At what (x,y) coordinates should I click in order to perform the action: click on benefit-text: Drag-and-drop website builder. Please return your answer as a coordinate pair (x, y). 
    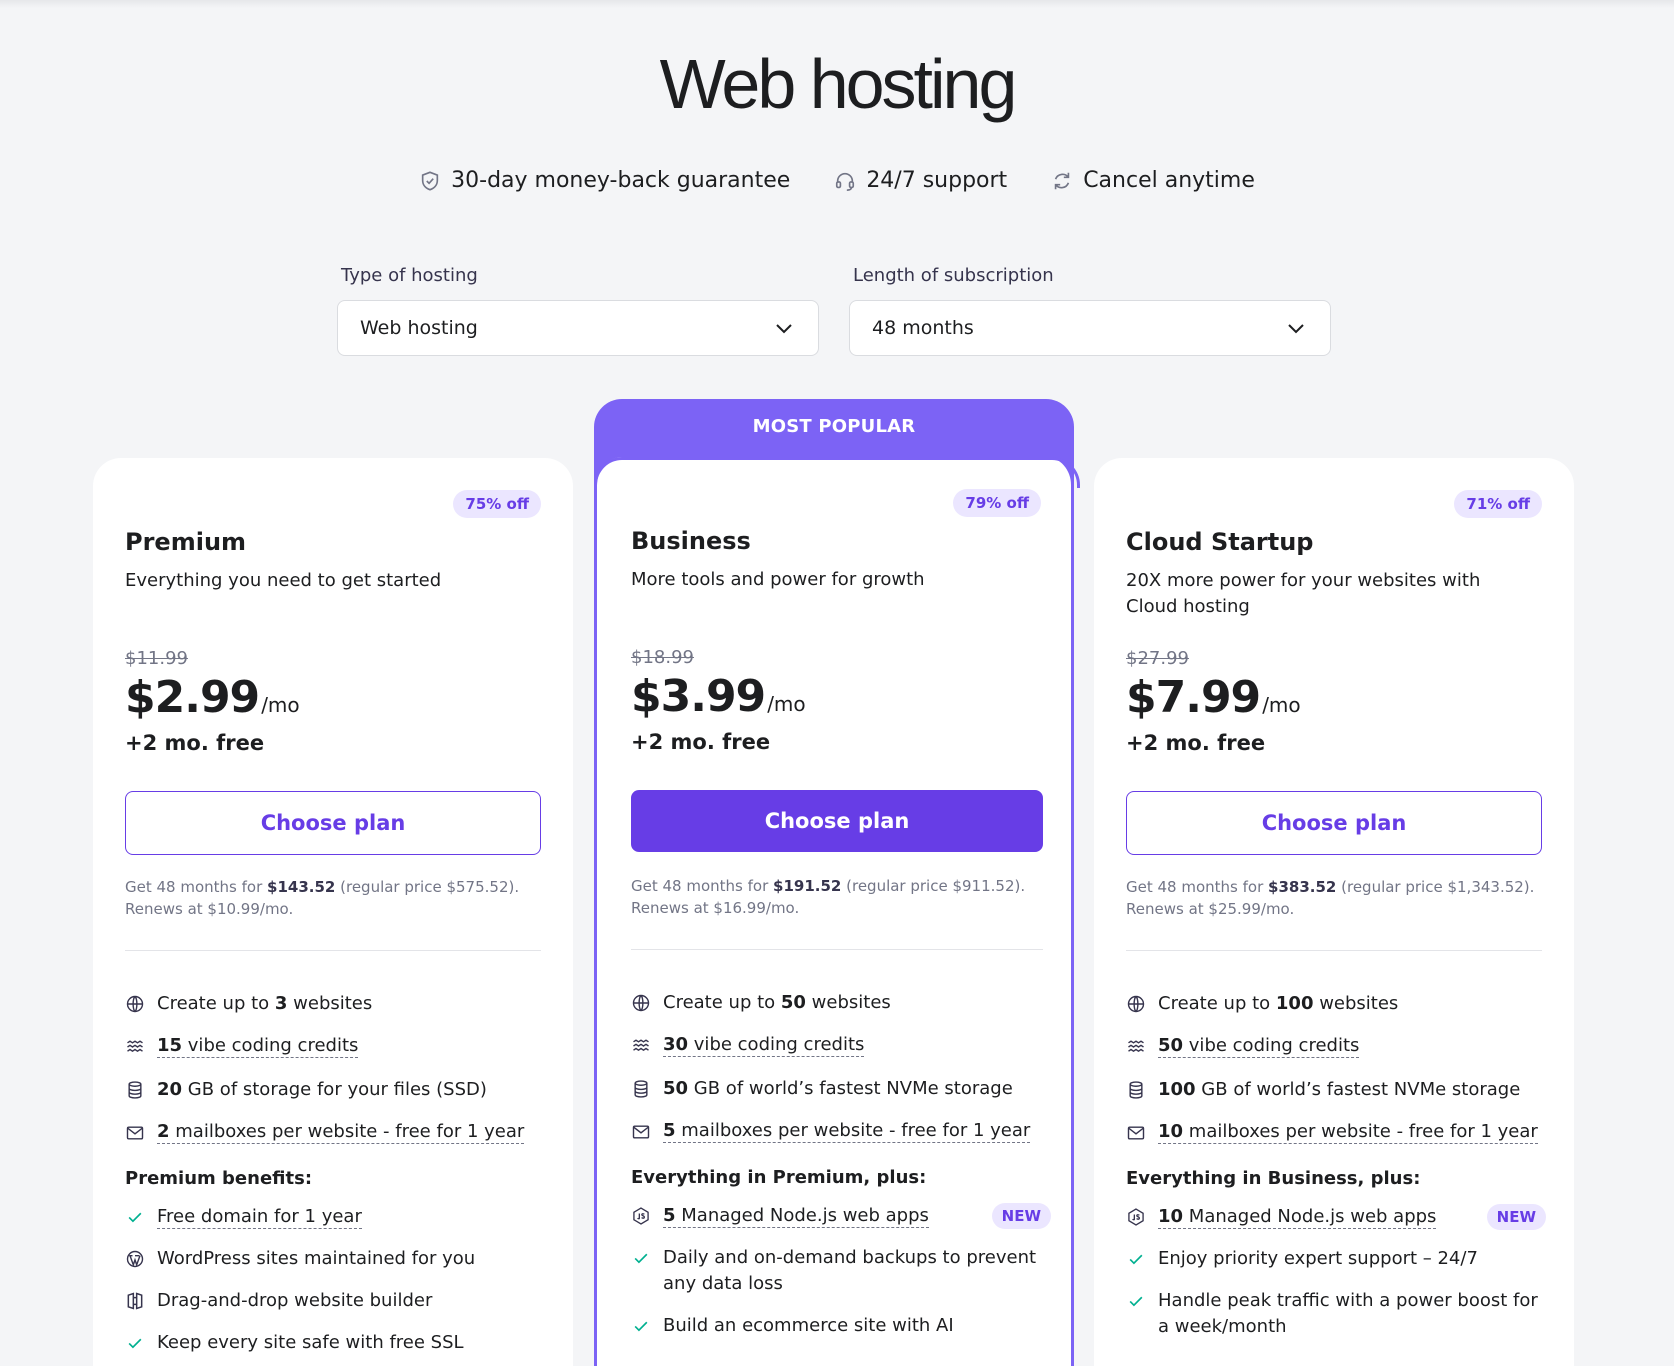
    Looking at the image, I should click on (295, 1300).